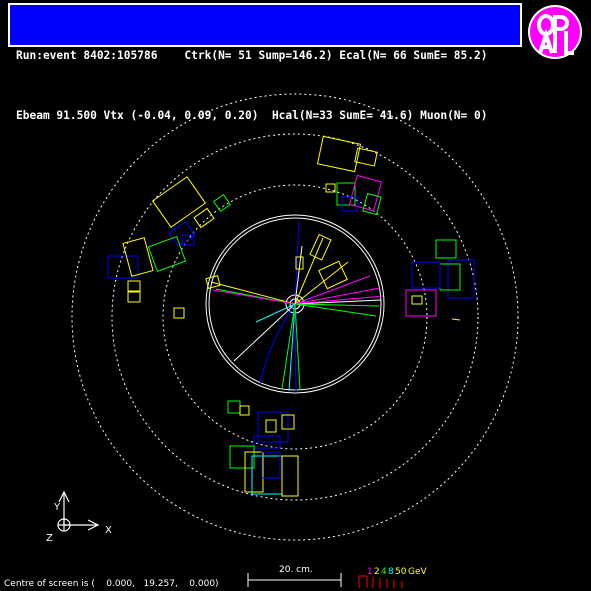 This screenshot has width=591, height=591. What do you see at coordinates (370, 572) in the screenshot?
I see `energy-scale-value: 1` at bounding box center [370, 572].